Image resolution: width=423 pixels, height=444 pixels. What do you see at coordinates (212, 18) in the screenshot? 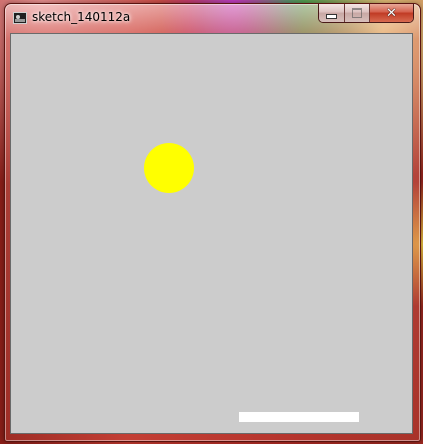
I see `title-bar: sketch_140112a ✕` at bounding box center [212, 18].